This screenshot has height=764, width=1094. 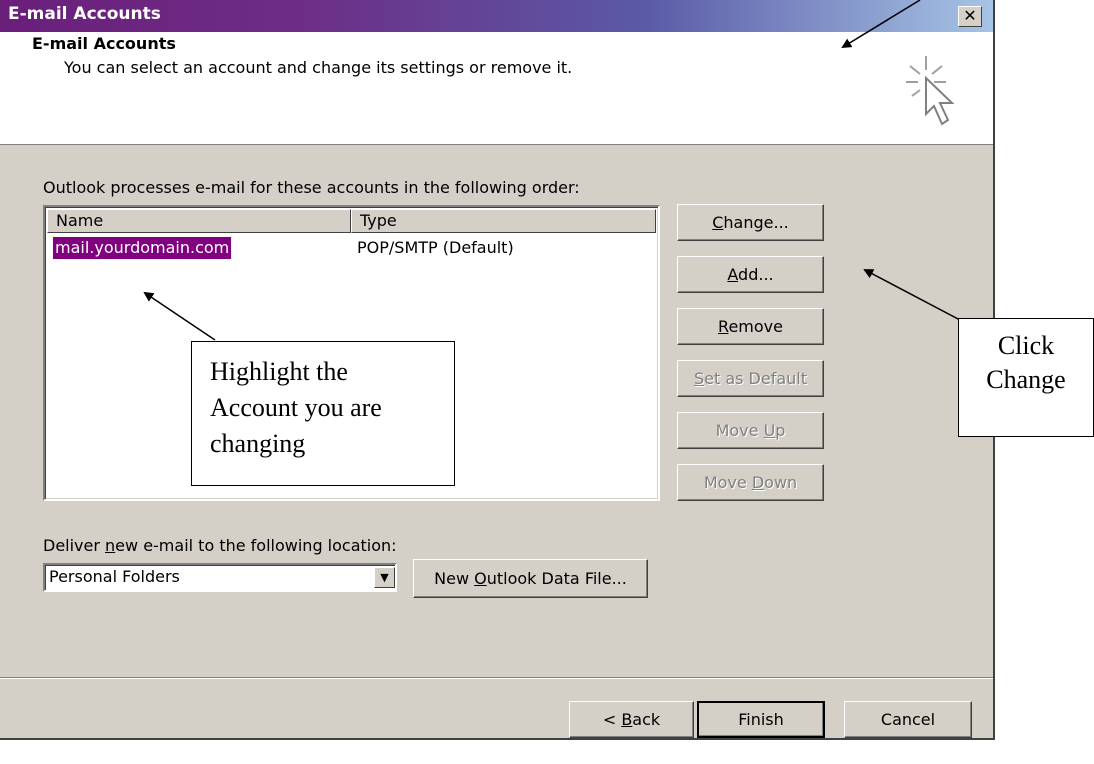 What do you see at coordinates (323, 413) in the screenshot?
I see `highlight-callout: Highlight the Account you are changing` at bounding box center [323, 413].